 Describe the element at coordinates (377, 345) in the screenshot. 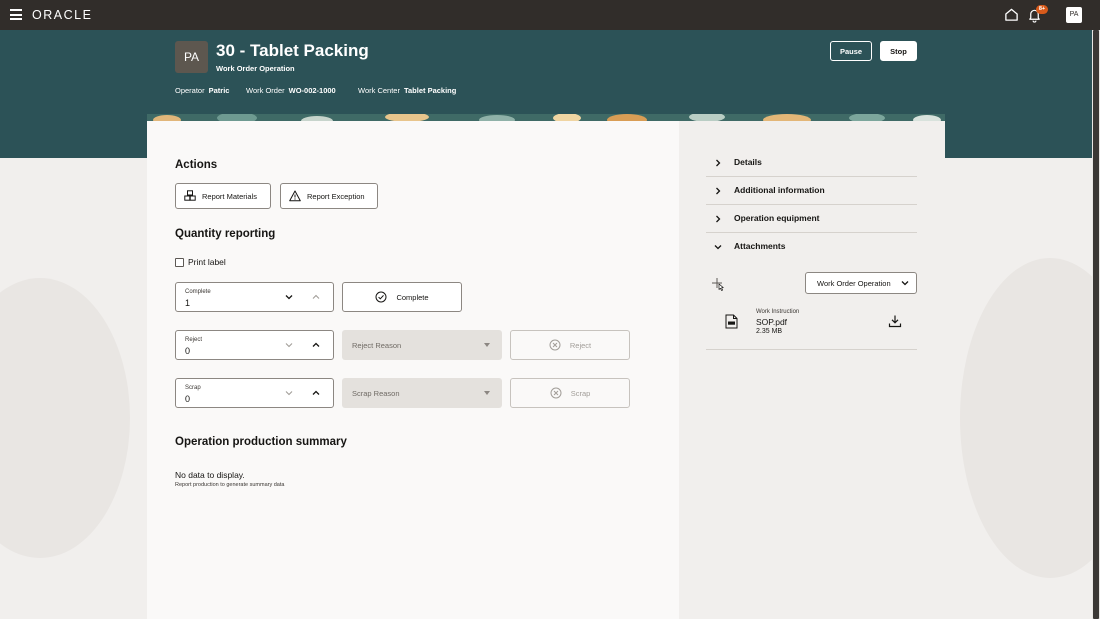

I see `reject-reason-placeholder: Reject Reason` at that location.